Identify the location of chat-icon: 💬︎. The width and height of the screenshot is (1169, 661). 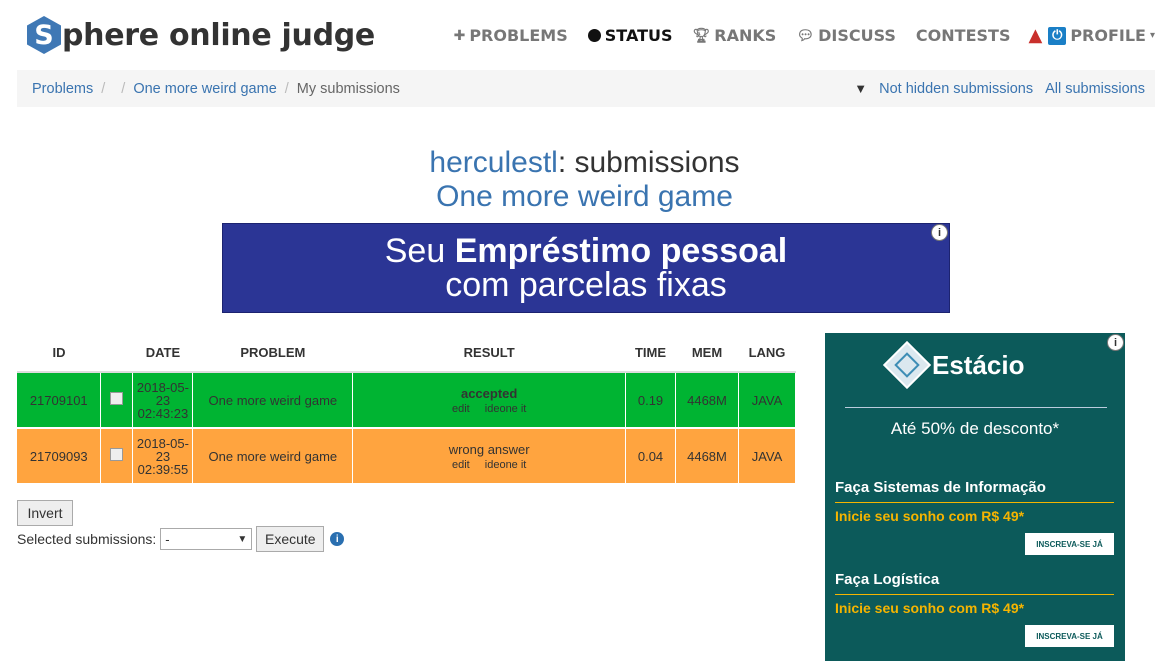
(805, 35).